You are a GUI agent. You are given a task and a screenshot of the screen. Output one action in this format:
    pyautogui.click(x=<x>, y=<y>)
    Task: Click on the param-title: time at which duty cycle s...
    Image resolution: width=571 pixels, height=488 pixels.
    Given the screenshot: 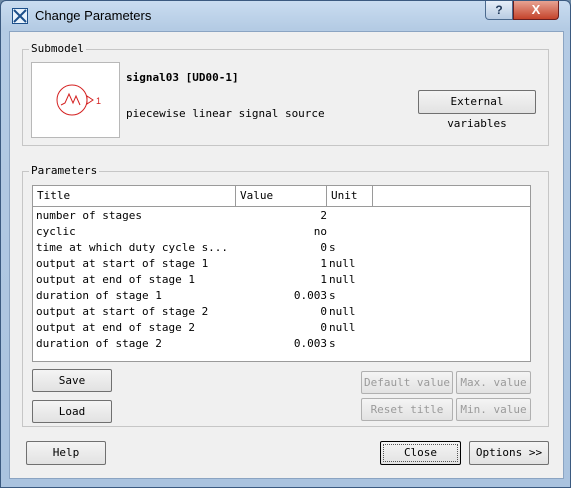 What is the action you would take?
    pyautogui.click(x=132, y=247)
    